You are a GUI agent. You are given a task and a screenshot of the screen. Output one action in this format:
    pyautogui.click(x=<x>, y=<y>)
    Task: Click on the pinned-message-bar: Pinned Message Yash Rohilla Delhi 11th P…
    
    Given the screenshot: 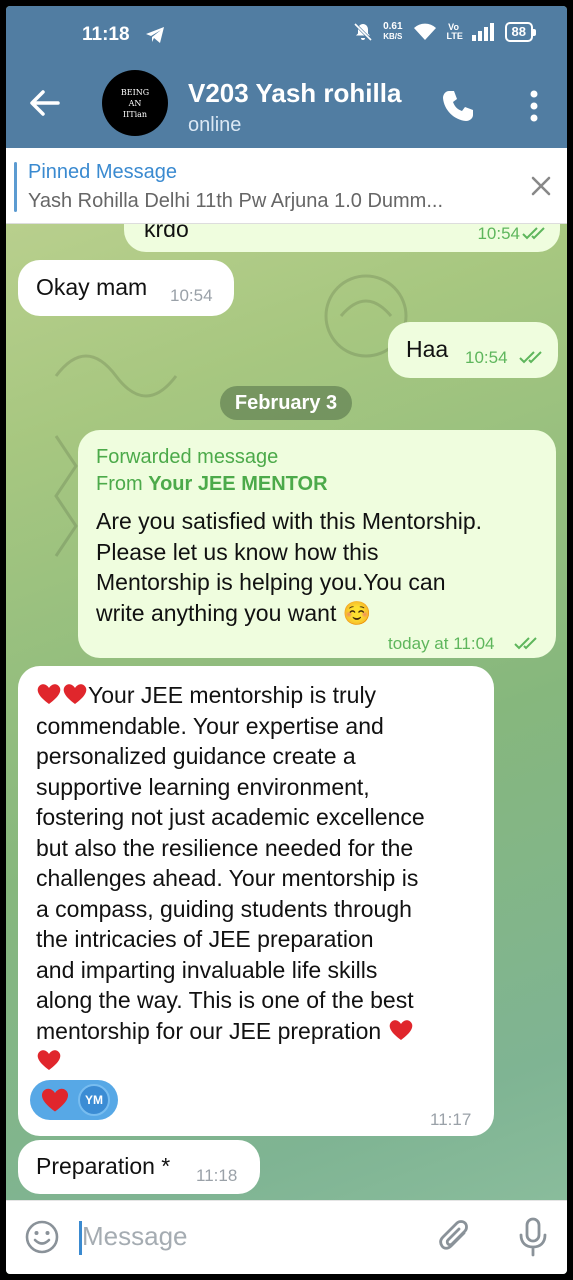 What is the action you would take?
    pyautogui.click(x=286, y=186)
    